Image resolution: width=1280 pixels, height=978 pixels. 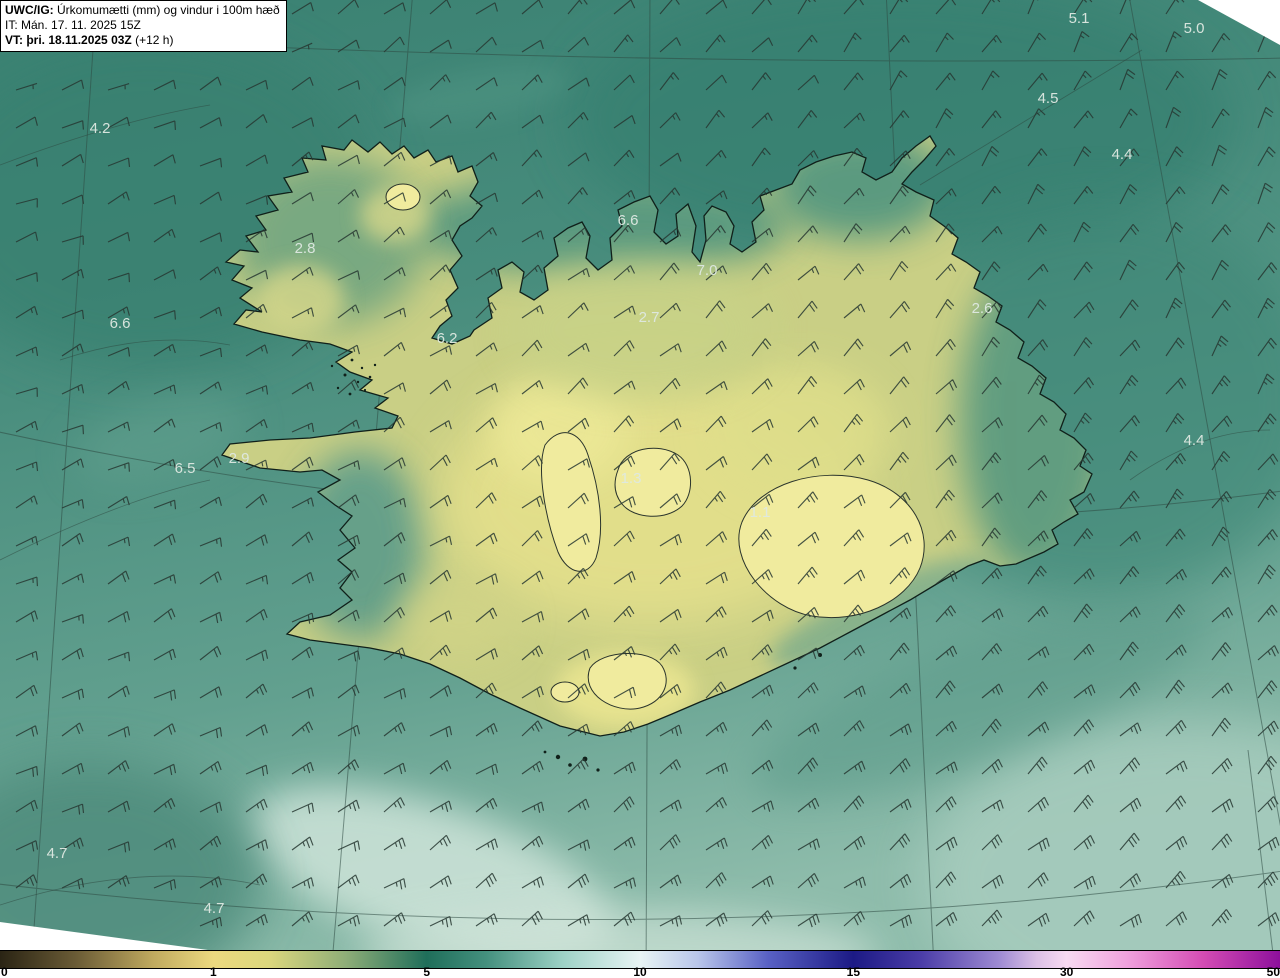 I want to click on contour-value-label: 2.8, so click(x=305, y=248).